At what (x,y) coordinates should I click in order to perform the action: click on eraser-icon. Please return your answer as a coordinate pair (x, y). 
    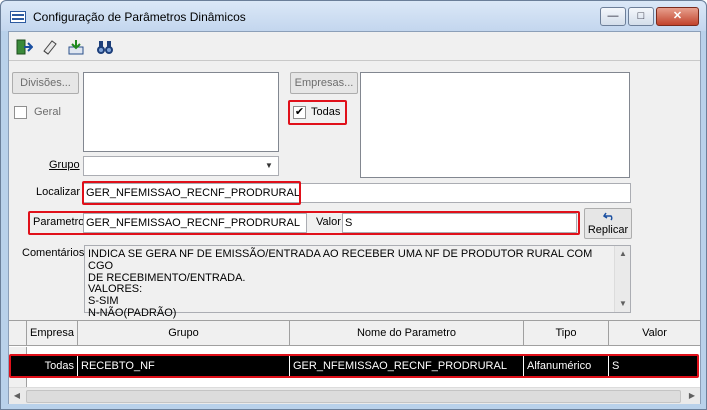
    Looking at the image, I should click on (49, 47).